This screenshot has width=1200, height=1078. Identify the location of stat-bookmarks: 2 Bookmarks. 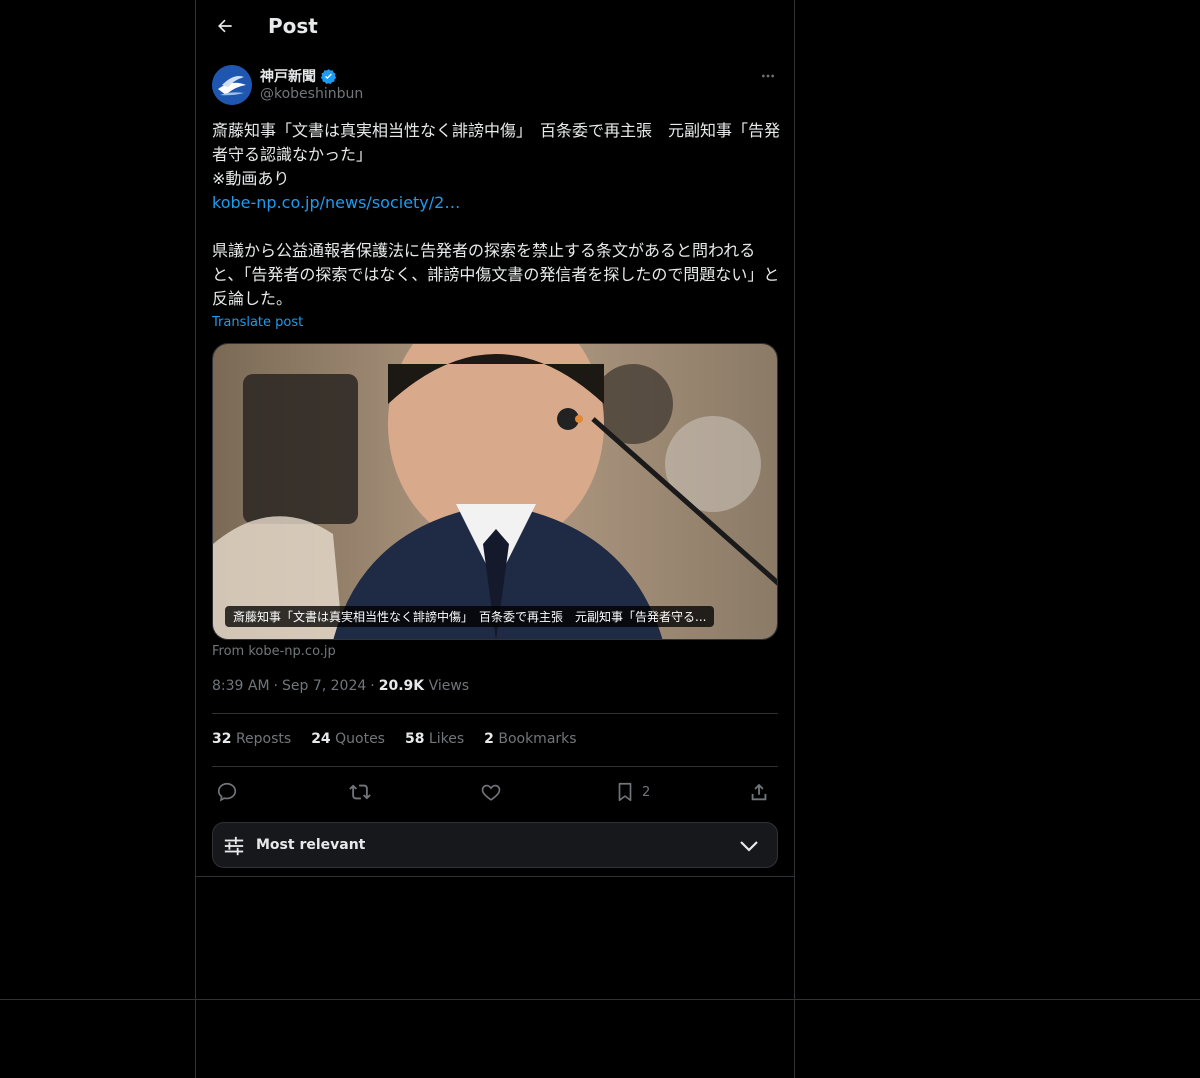
(530, 739).